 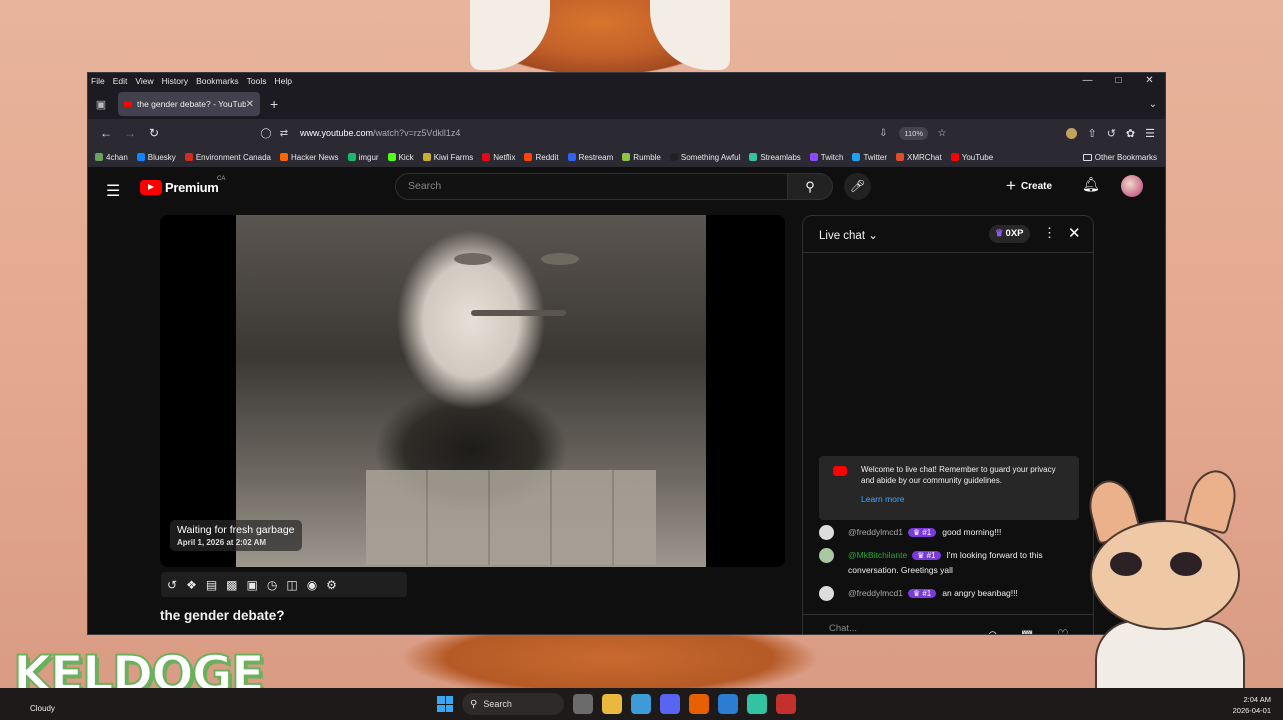 I want to click on file-explorer-icon, so click(x=612, y=704).